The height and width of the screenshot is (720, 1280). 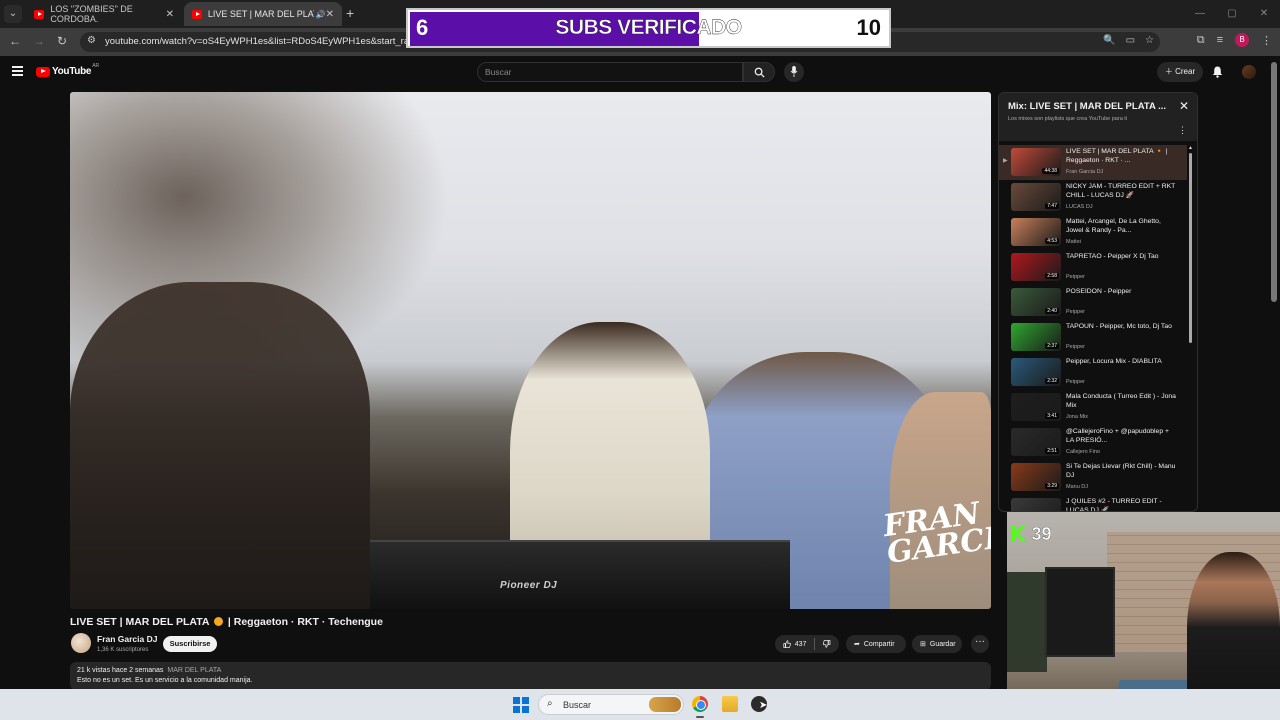 I want to click on taskbar-search: ⌕ Buscar, so click(x=611, y=704).